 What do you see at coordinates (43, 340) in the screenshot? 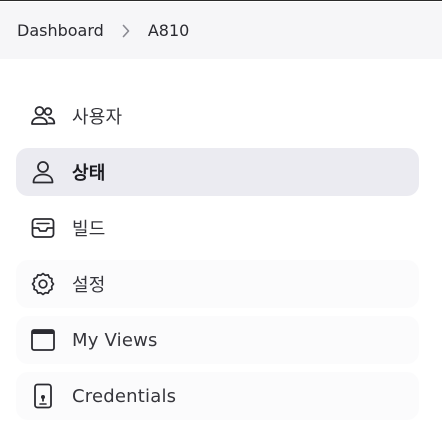
I see `window-icon` at bounding box center [43, 340].